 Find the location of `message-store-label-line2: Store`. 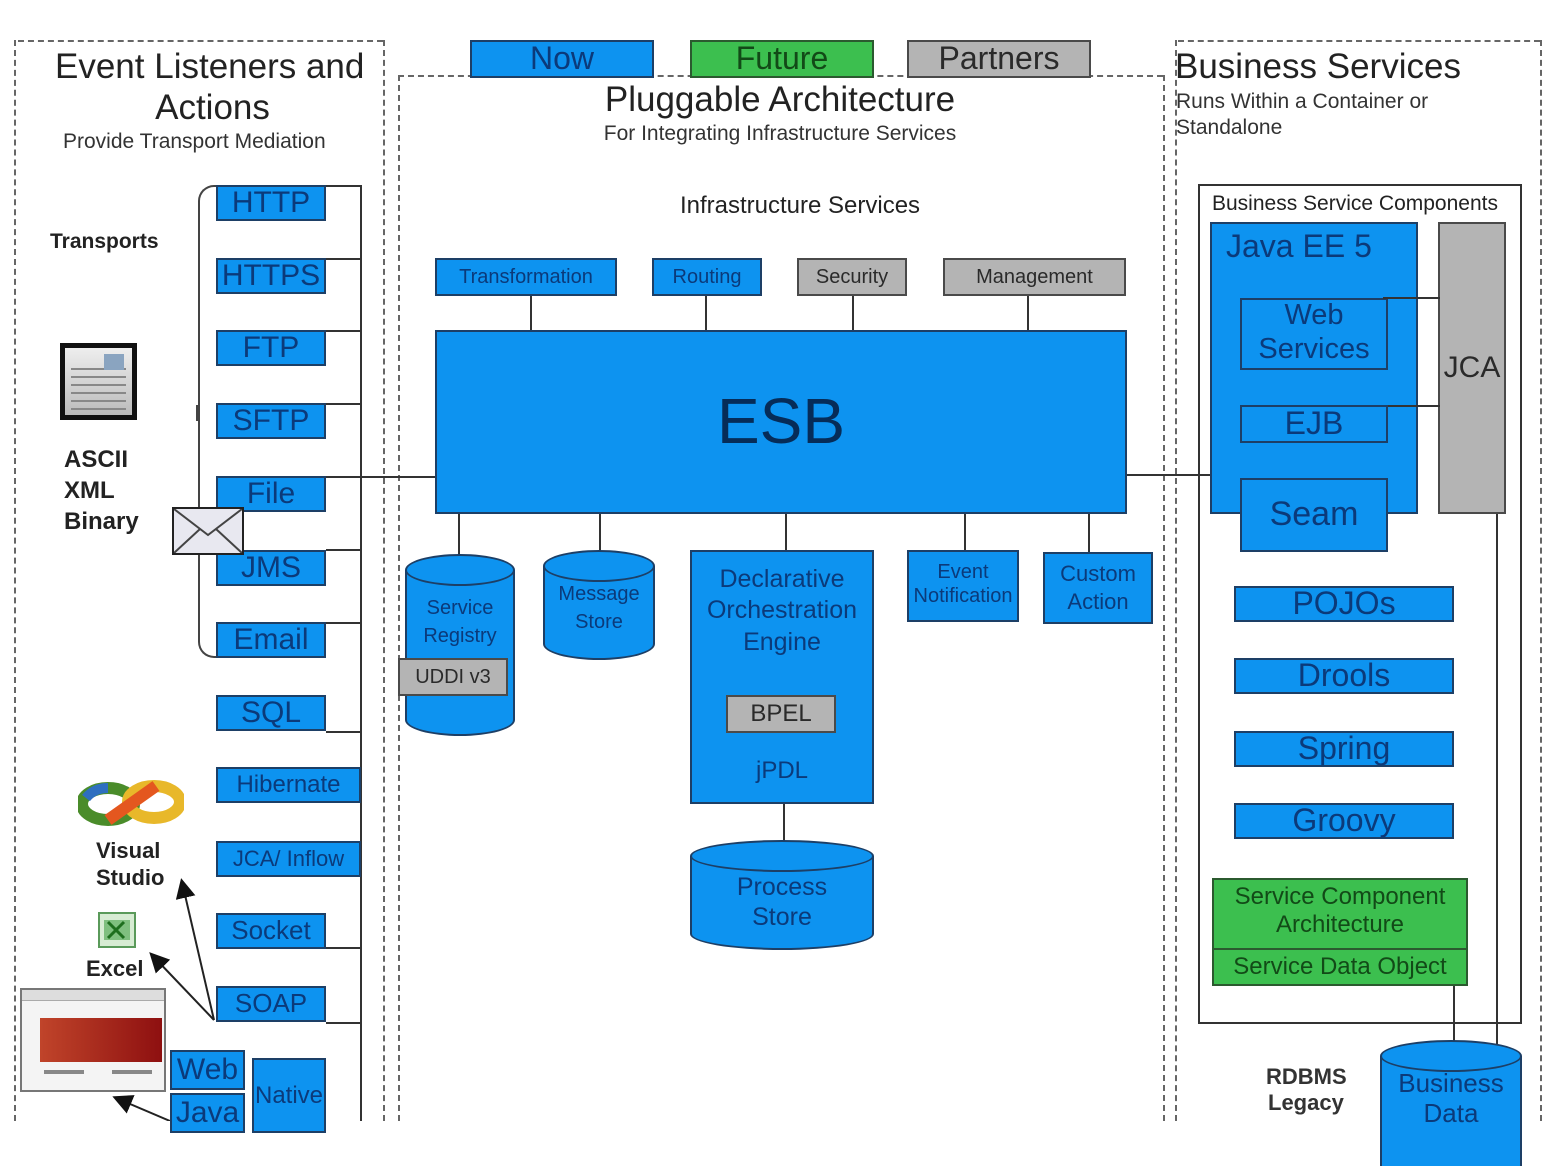

message-store-label-line2: Store is located at coordinates (599, 622).